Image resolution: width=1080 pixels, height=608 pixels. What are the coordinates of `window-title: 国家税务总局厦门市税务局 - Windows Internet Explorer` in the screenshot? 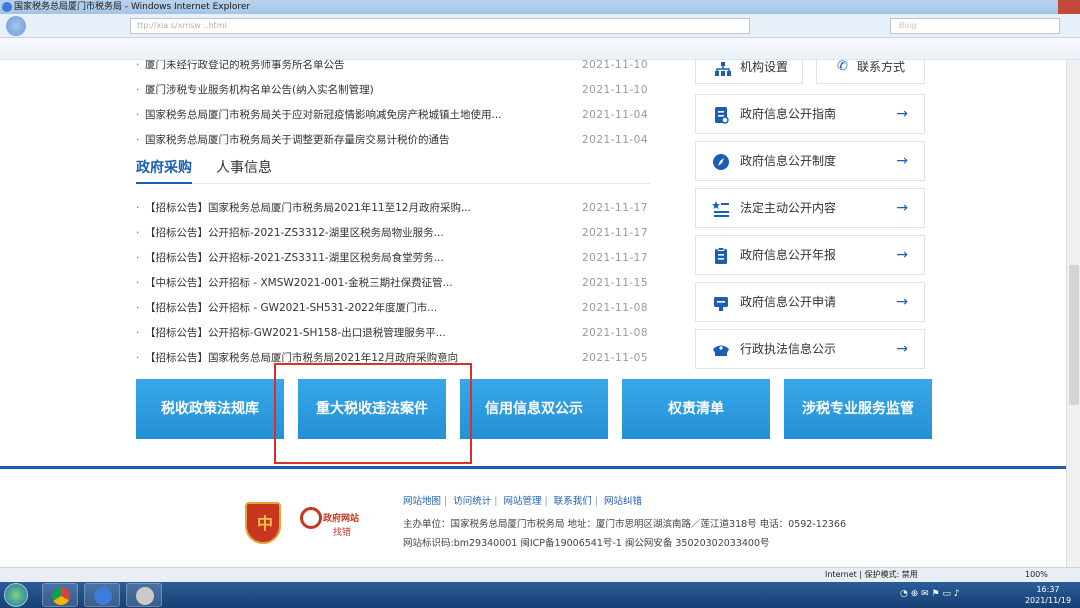 It's located at (132, 7).